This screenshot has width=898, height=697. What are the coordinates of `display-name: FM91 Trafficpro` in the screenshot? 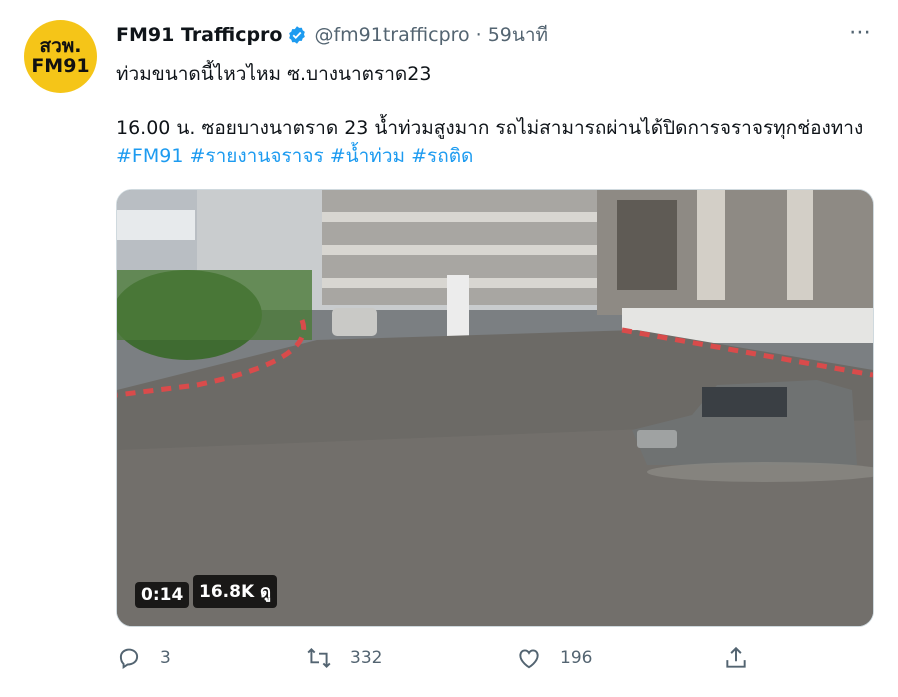 It's located at (199, 35).